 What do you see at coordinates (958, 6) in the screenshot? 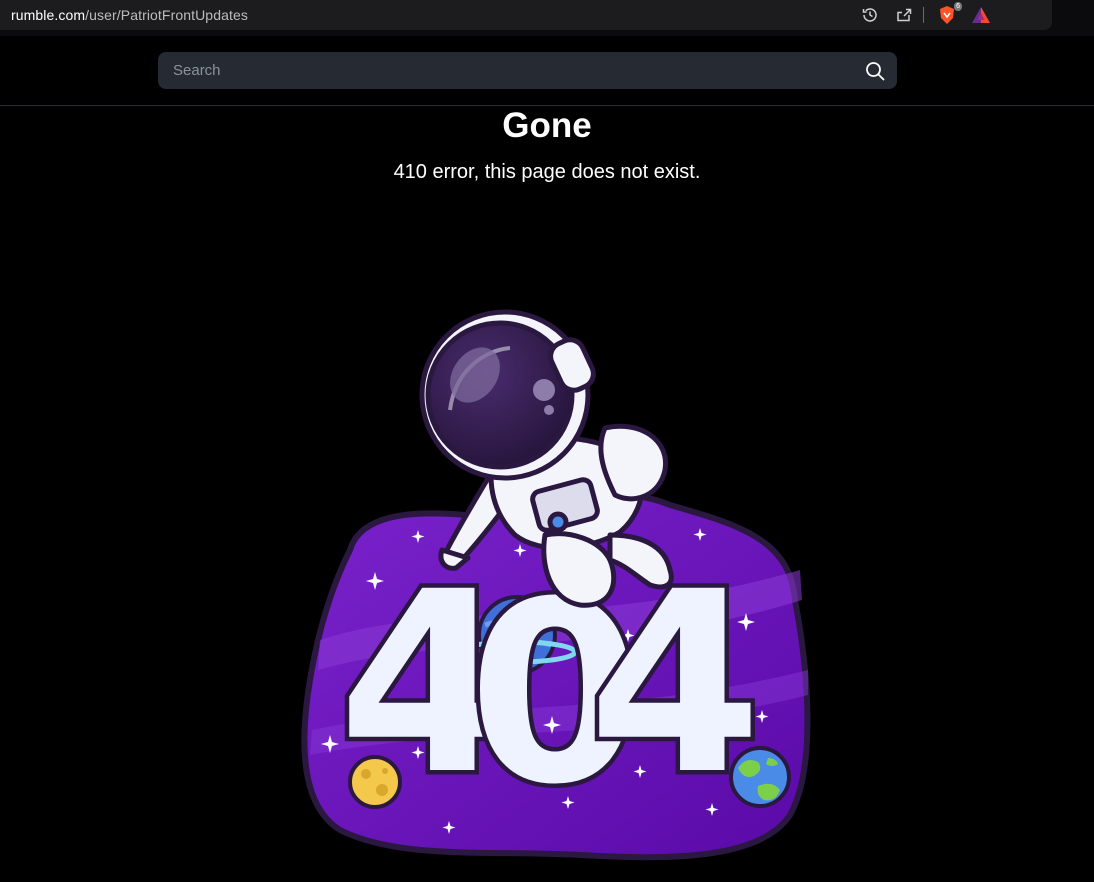
I see `shield-count-badge: 6` at bounding box center [958, 6].